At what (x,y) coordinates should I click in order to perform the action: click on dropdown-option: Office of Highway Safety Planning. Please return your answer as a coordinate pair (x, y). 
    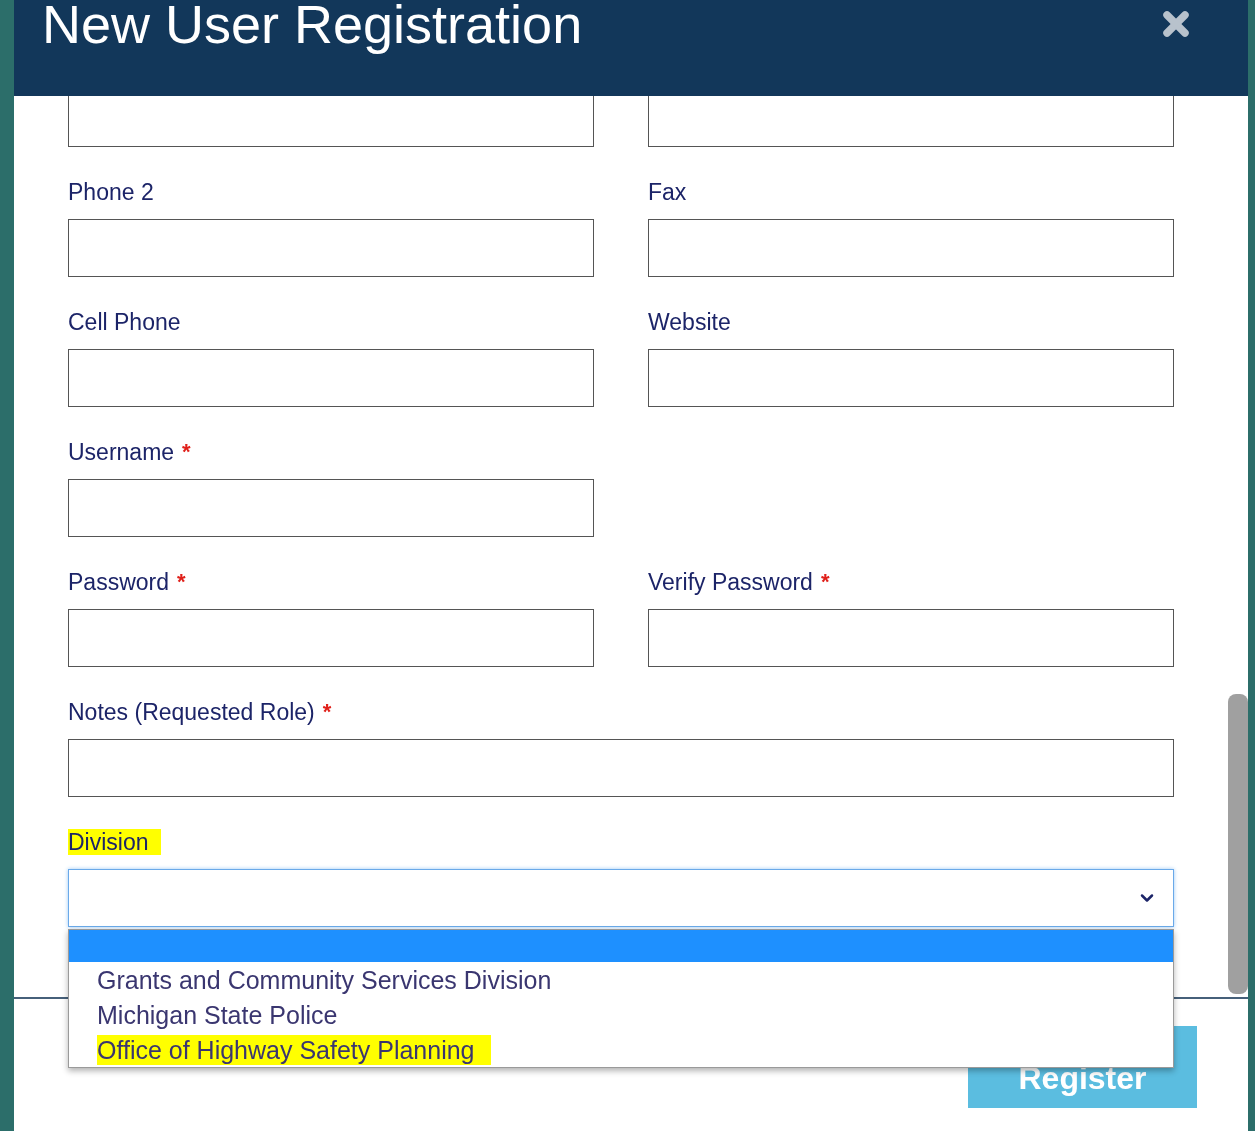
    Looking at the image, I should click on (621, 1049).